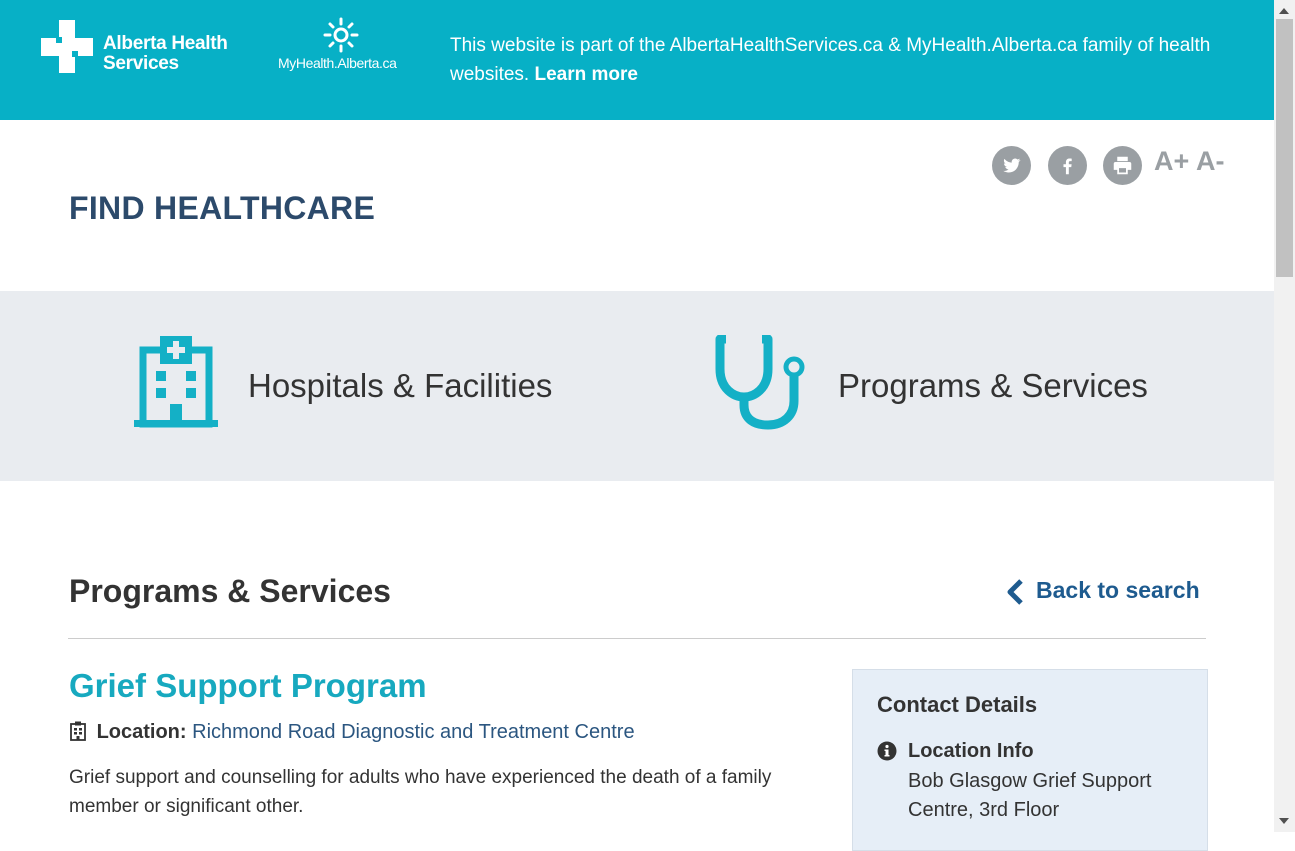 The image size is (1295, 851). What do you see at coordinates (993, 385) in the screenshot?
I see `category-label: Programs & Services` at bounding box center [993, 385].